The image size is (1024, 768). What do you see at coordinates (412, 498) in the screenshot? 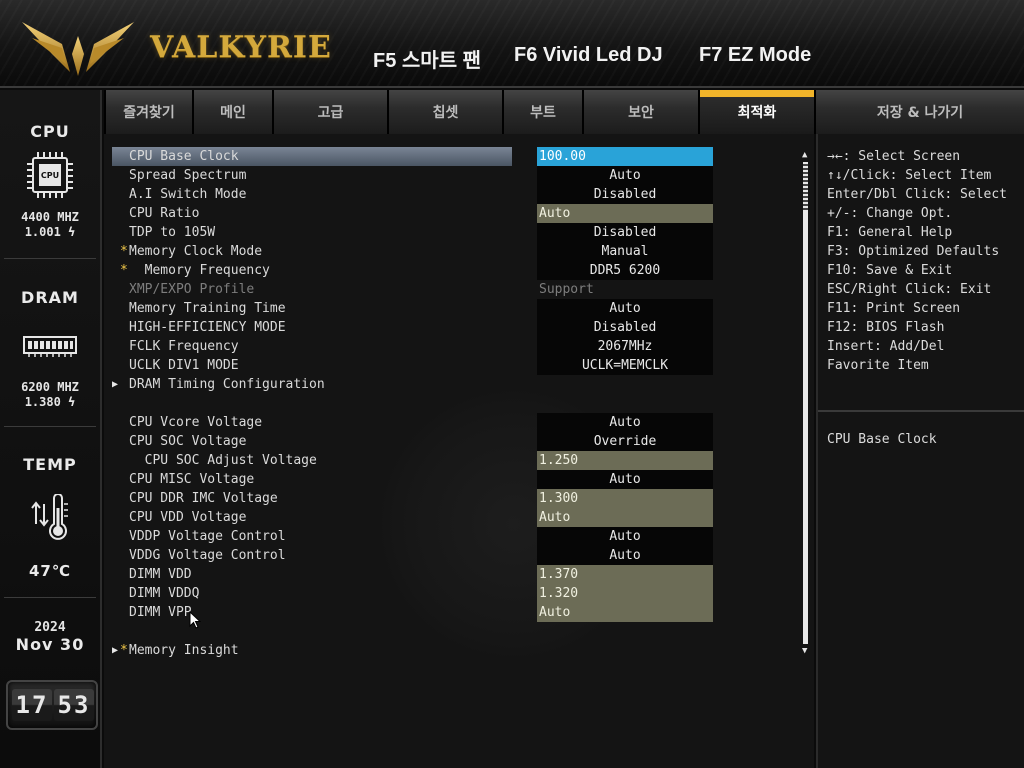
I see `setting-row: CPU DDR IMC Voltage 1.300` at bounding box center [412, 498].